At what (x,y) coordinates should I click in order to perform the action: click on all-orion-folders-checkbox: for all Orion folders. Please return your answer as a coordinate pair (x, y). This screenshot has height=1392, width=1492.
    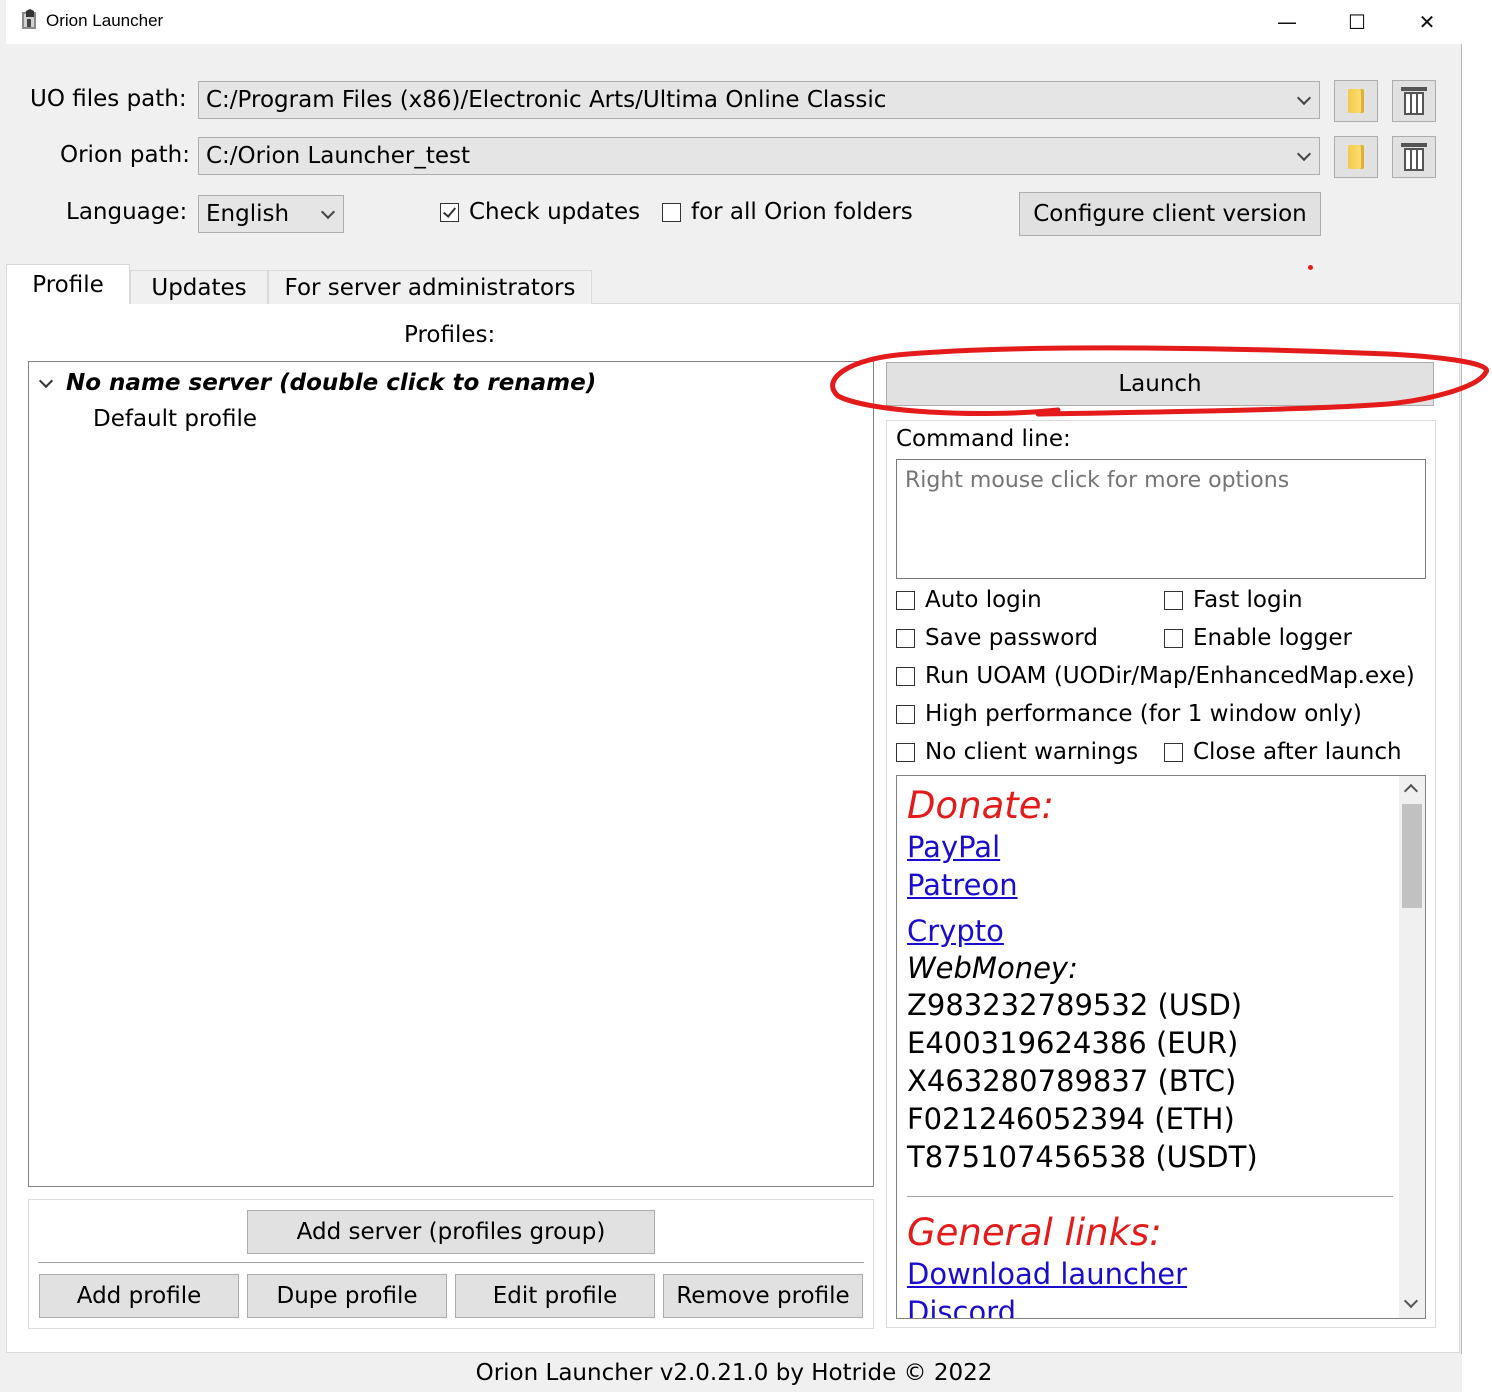
    Looking at the image, I should click on (787, 212).